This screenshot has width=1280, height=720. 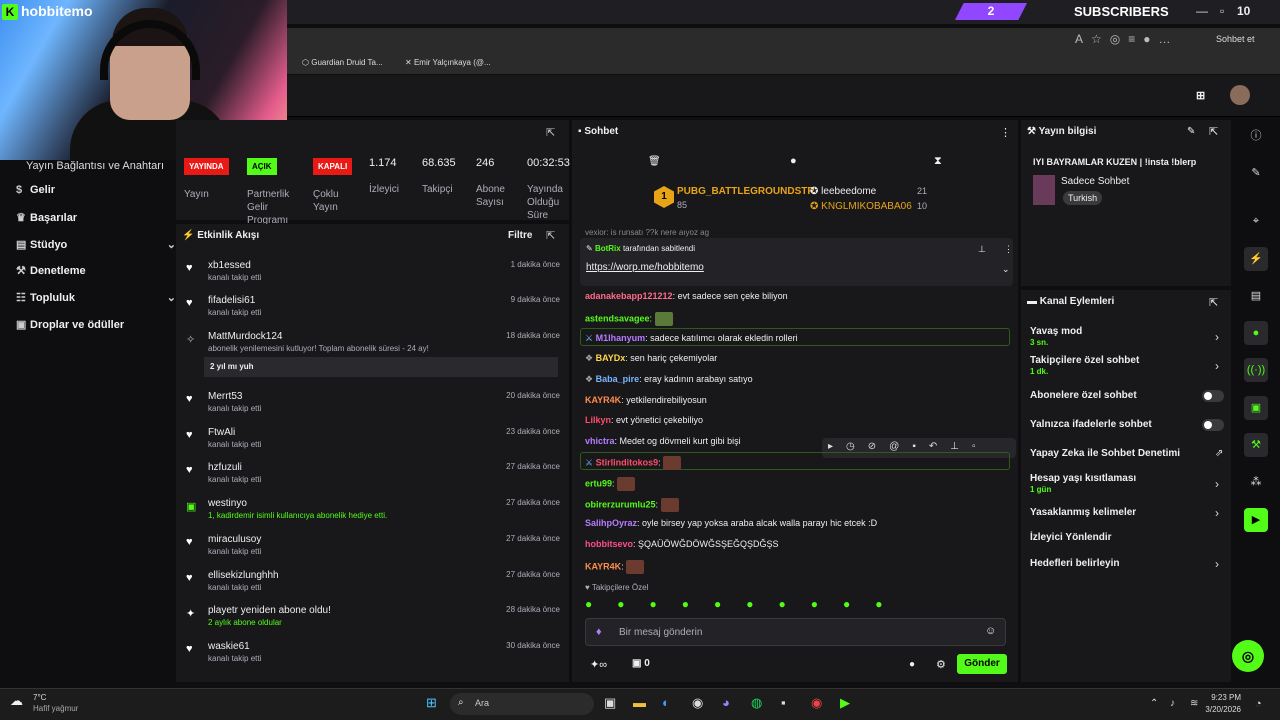 What do you see at coordinates (663, 441) in the screenshot?
I see `chat-message: vhictra: Medet og dövmeli kurt gibi bişi` at bounding box center [663, 441].